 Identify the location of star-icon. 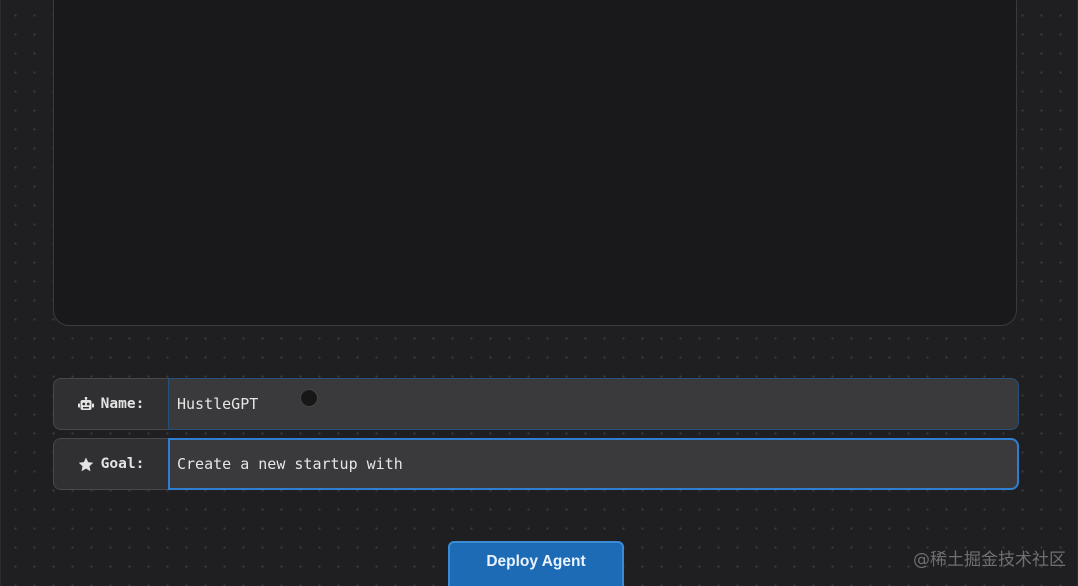
(86, 464).